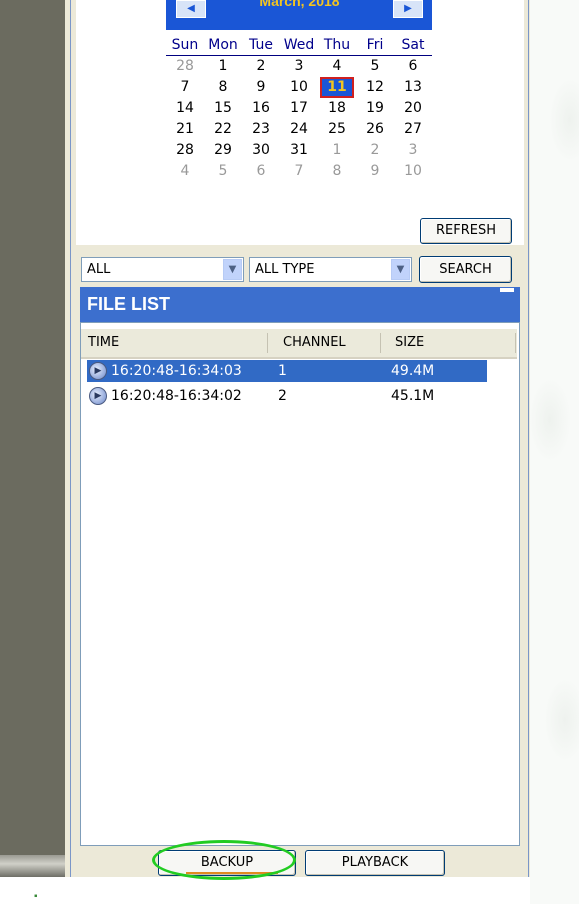 The height and width of the screenshot is (904, 579). What do you see at coordinates (375, 87) in the screenshot?
I see `calendar-day: 12` at bounding box center [375, 87].